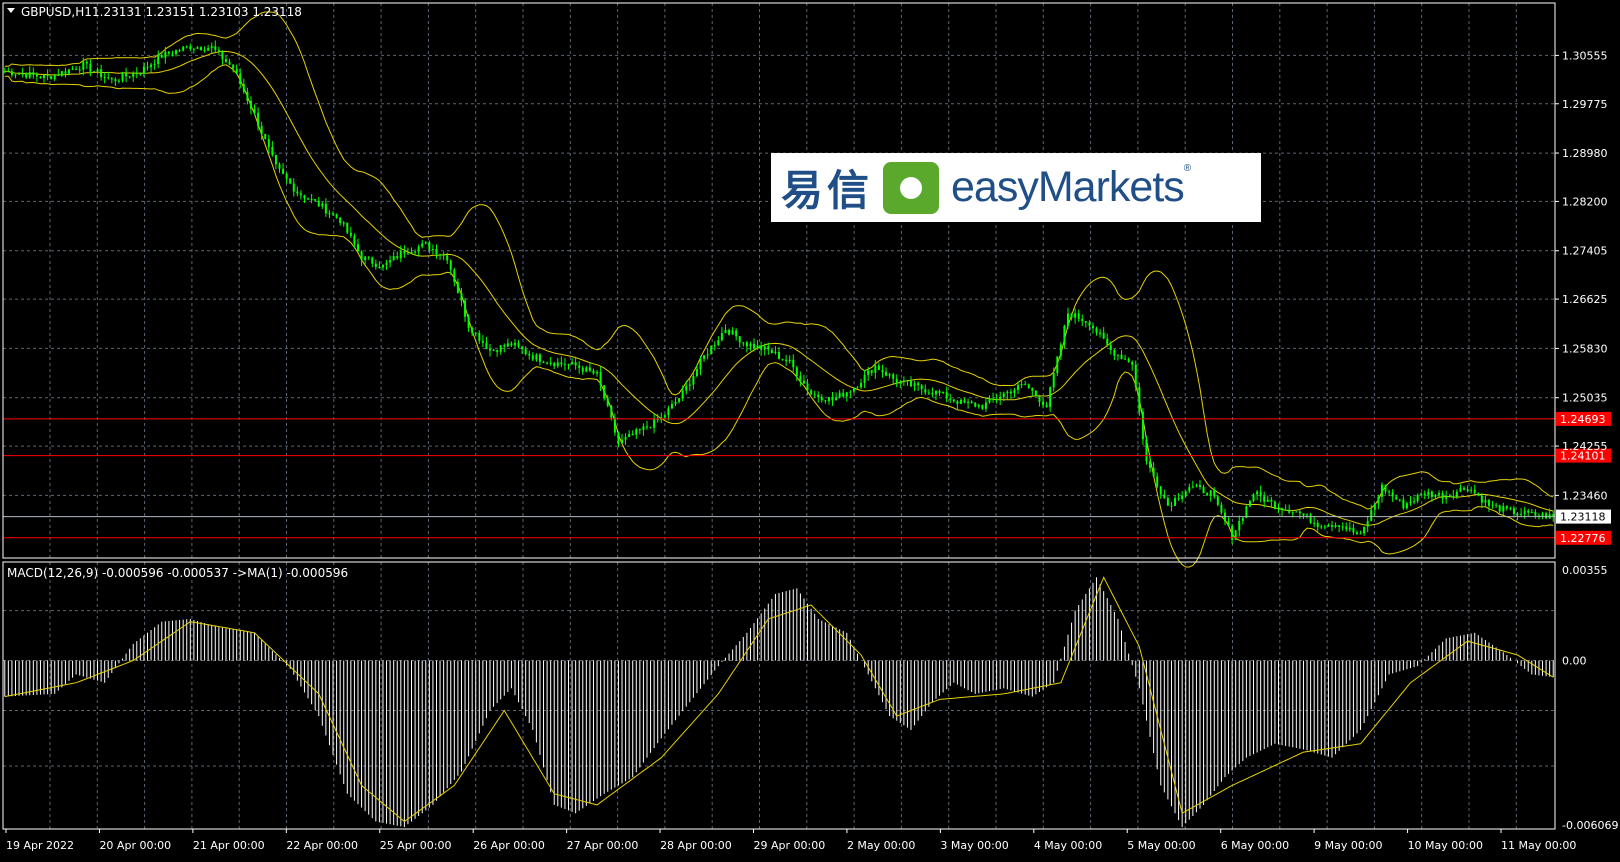  I want to click on macd-tick-label: 0.00355, so click(1585, 570).